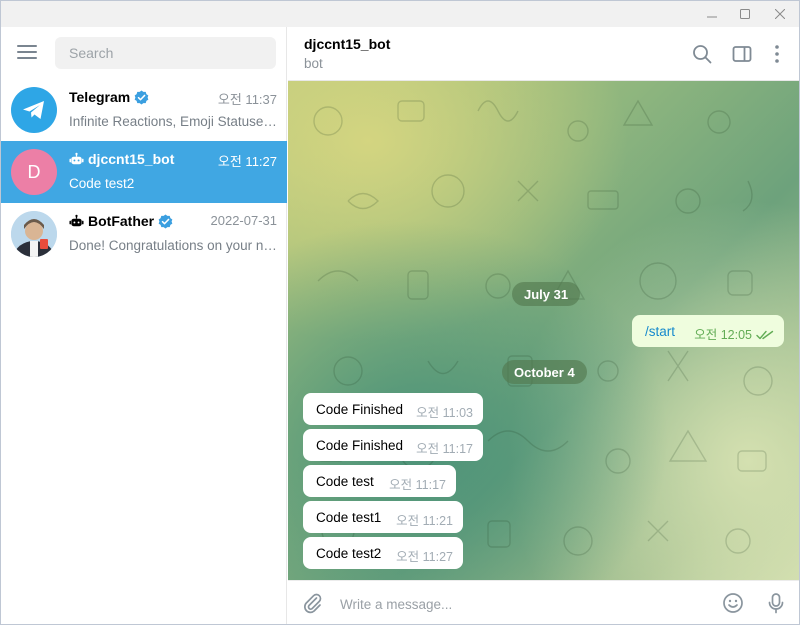  Describe the element at coordinates (379, 481) in the screenshot. I see `message-bubble: Code test 오전 11:17` at that location.